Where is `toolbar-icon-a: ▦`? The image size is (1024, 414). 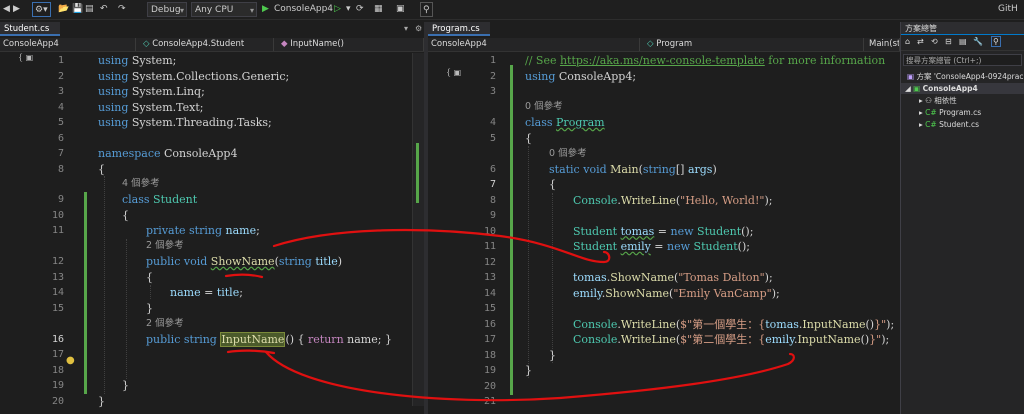 toolbar-icon-a: ▦ is located at coordinates (378, 9).